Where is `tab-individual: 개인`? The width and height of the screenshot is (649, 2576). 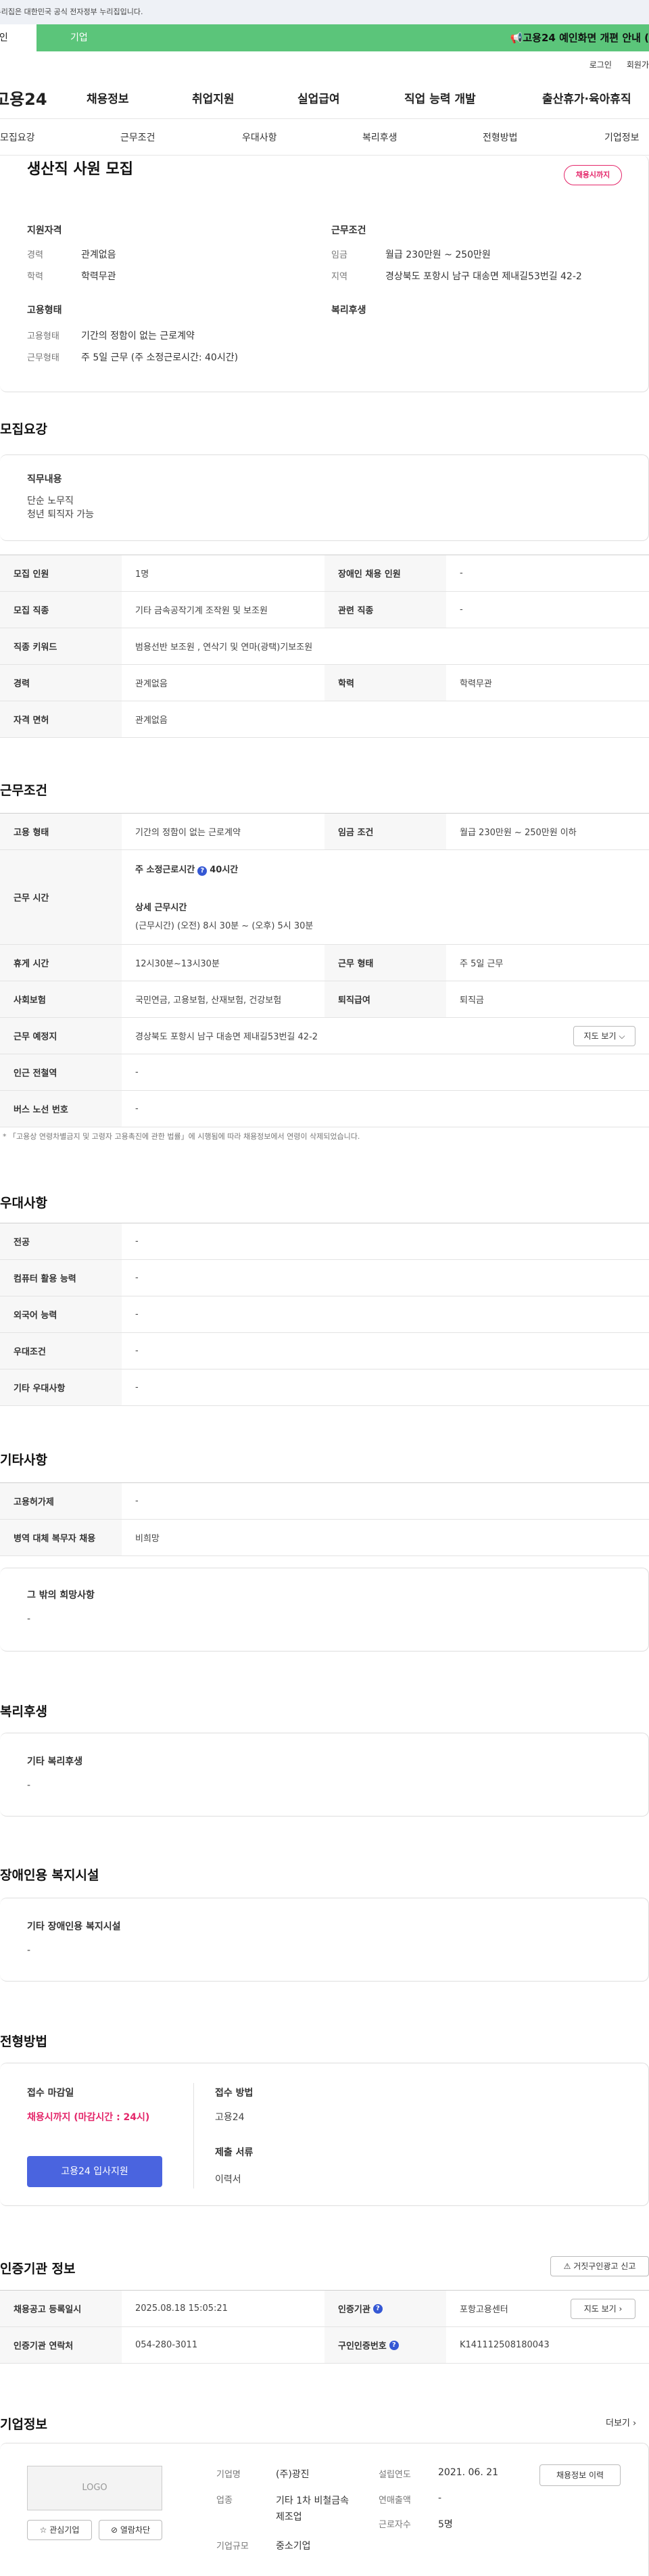
tab-individual: 개인 is located at coordinates (18, 37).